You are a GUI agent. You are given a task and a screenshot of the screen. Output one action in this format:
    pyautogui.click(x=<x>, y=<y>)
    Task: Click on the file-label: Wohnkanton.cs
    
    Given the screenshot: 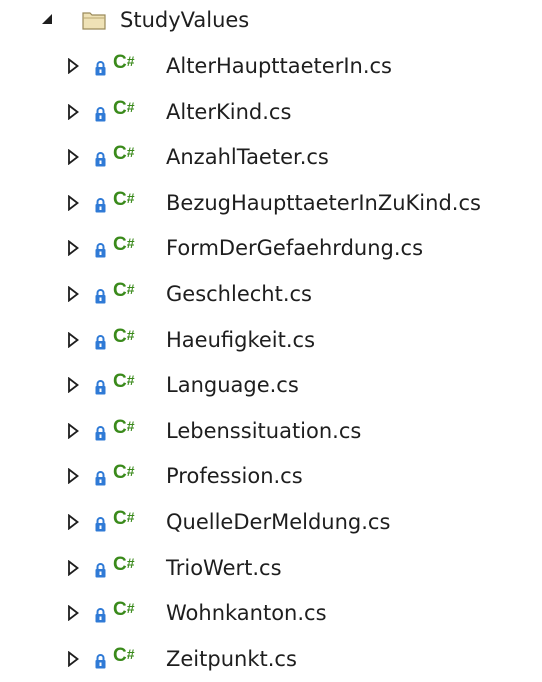 What is the action you would take?
    pyautogui.click(x=246, y=613)
    